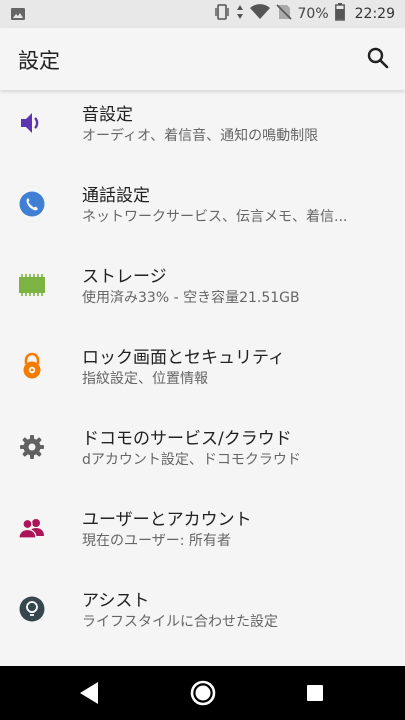 The width and height of the screenshot is (405, 720). I want to click on settings-item-title: アシスト, so click(116, 601).